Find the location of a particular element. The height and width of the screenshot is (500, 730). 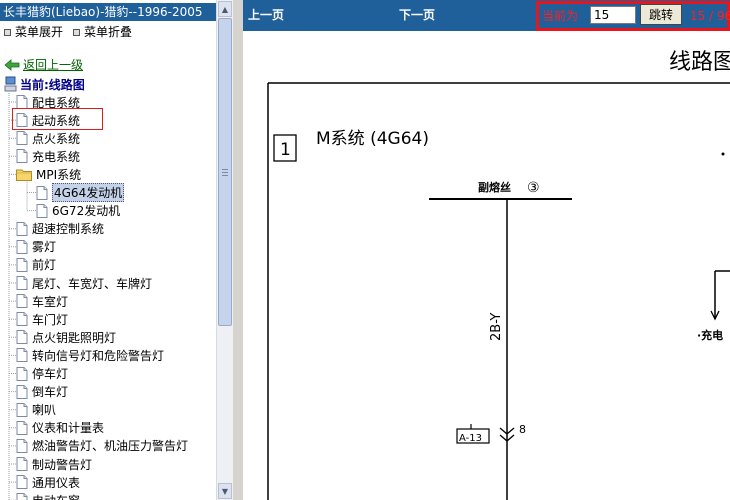

tree-item: 电动车窗 is located at coordinates (48, 495).